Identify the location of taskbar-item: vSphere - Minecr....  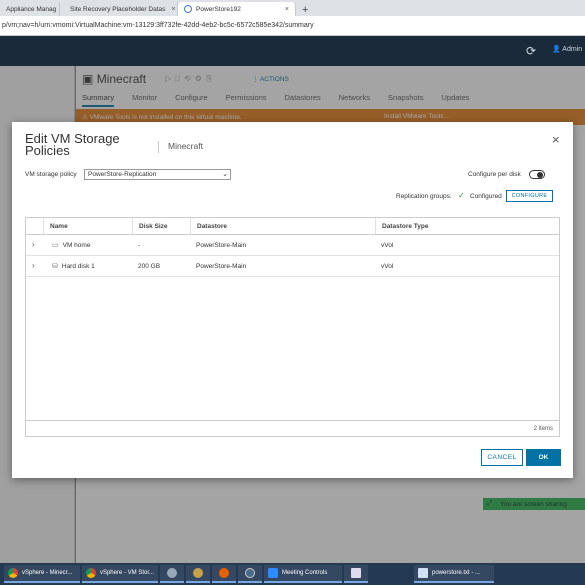
(42, 574).